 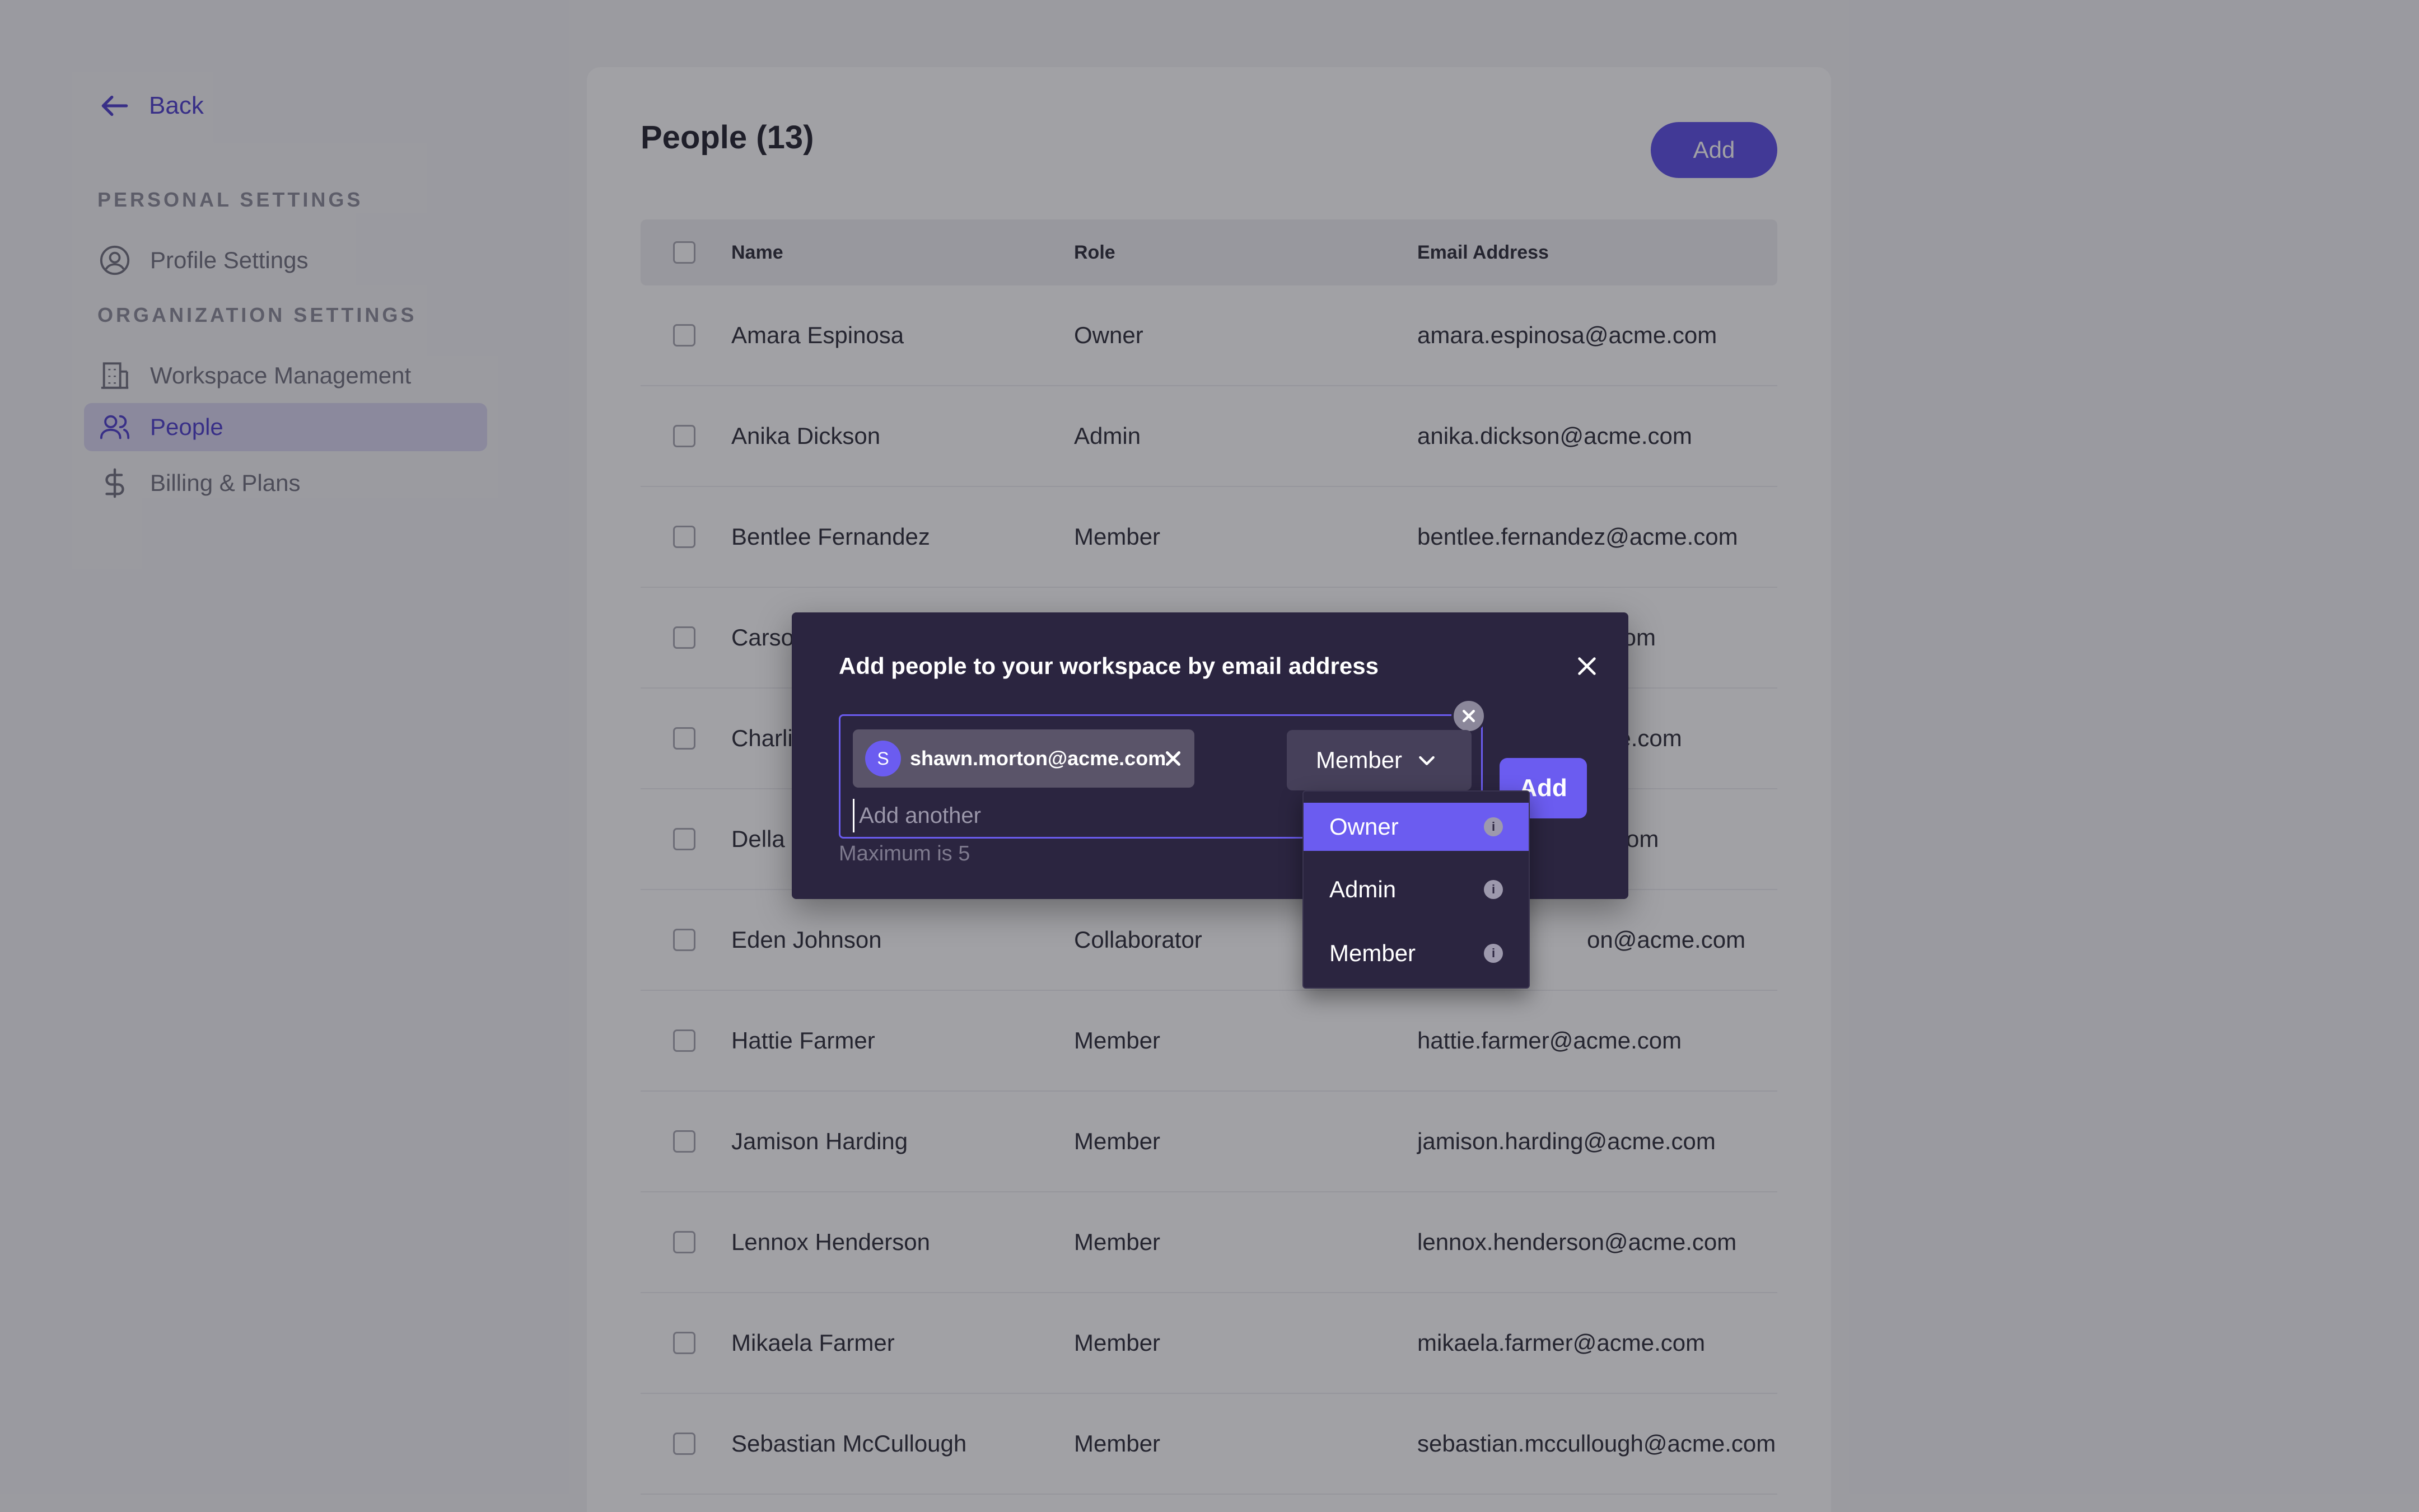 I want to click on role-option-member: Member i, so click(x=1416, y=953).